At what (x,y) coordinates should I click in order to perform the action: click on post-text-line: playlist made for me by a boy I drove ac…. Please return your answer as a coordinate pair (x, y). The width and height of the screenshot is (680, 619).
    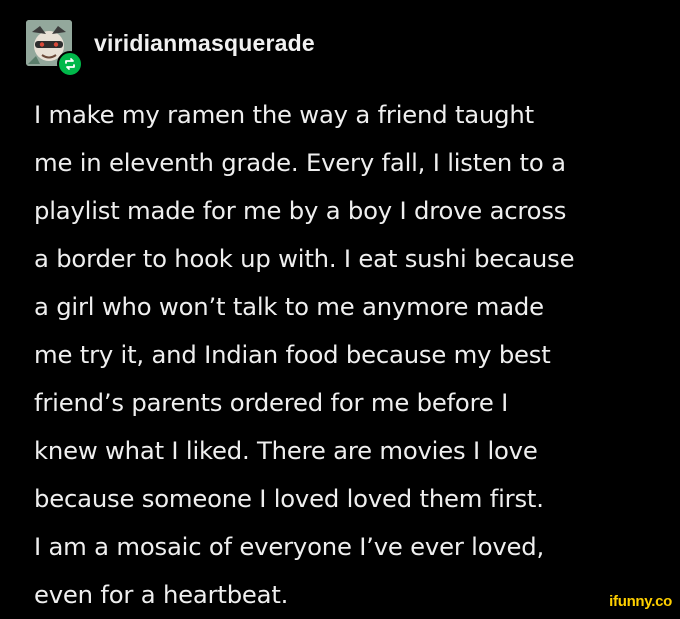
    Looking at the image, I should click on (300, 210).